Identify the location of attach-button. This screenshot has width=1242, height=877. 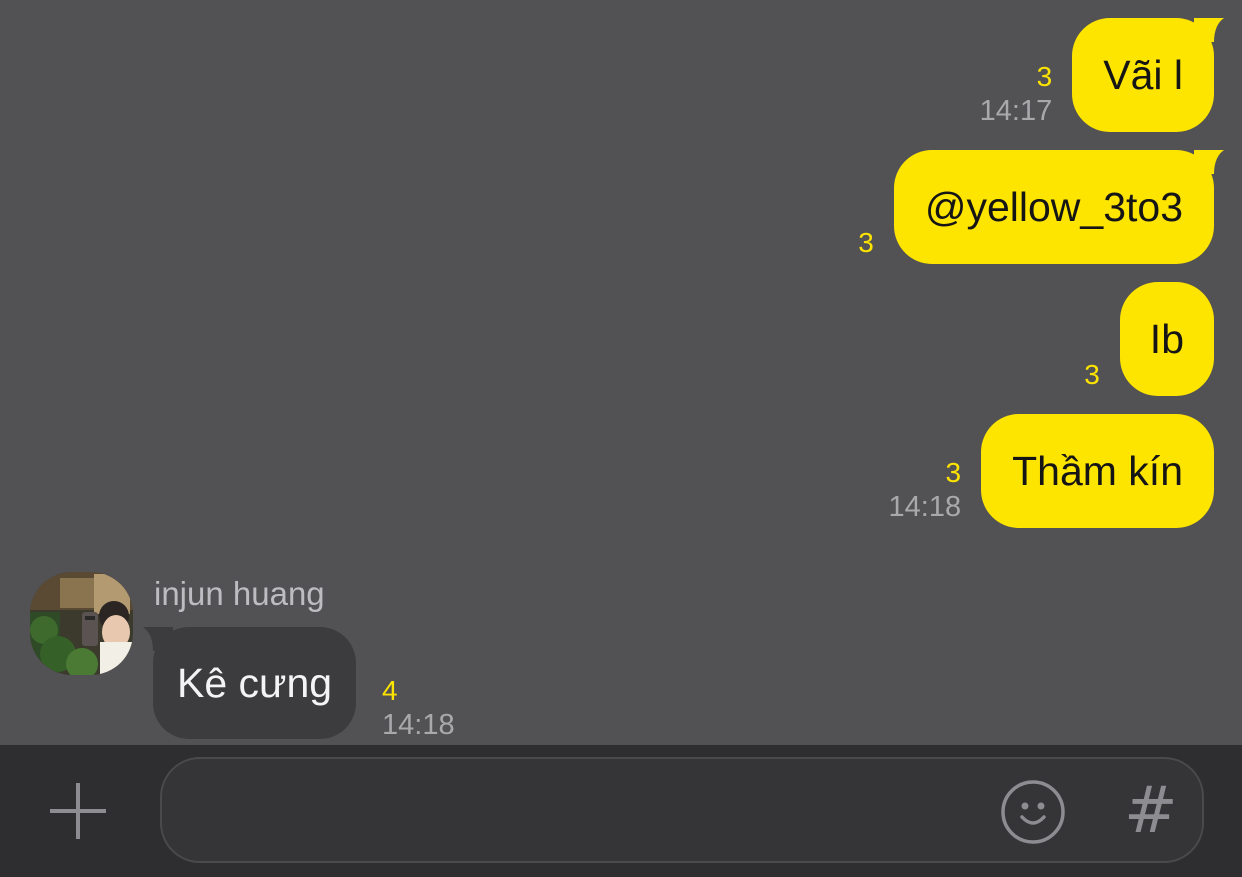
(78, 811).